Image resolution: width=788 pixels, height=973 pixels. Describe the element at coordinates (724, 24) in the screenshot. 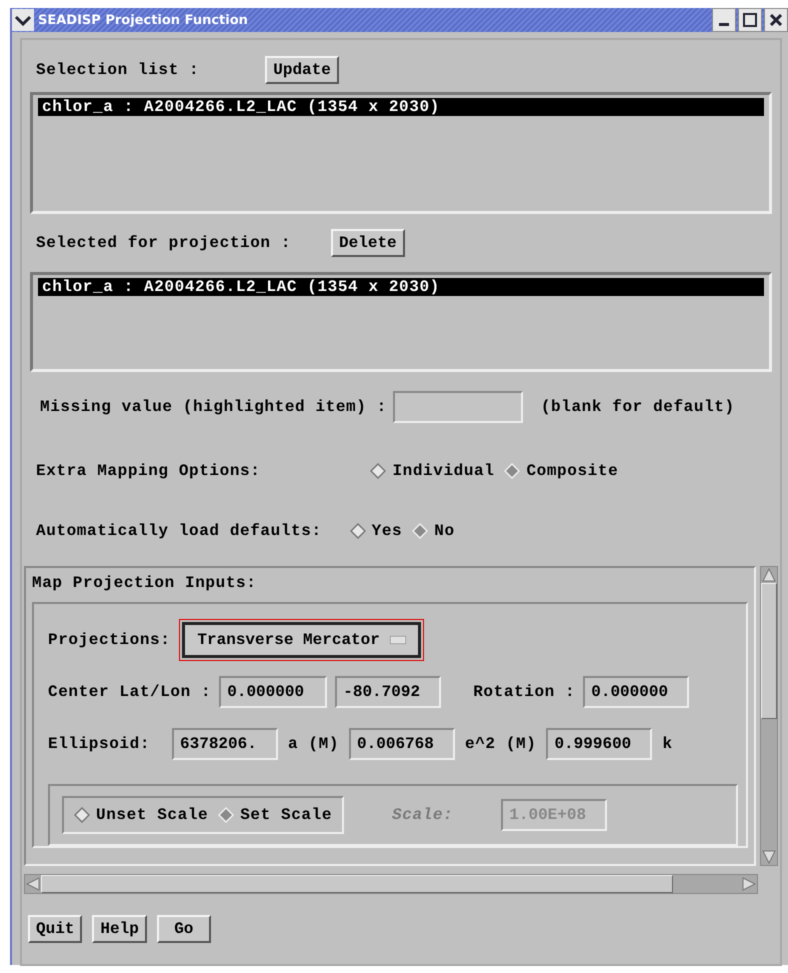

I see `minimize-icon` at that location.